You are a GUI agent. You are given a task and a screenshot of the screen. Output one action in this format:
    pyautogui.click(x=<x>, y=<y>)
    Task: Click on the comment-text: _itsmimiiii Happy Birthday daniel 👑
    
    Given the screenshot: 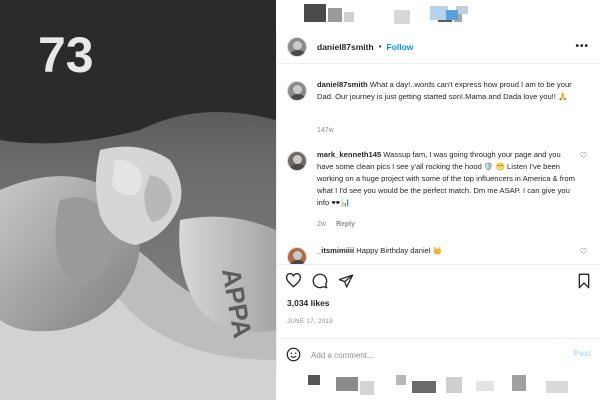 What is the action you would take?
    pyautogui.click(x=448, y=251)
    